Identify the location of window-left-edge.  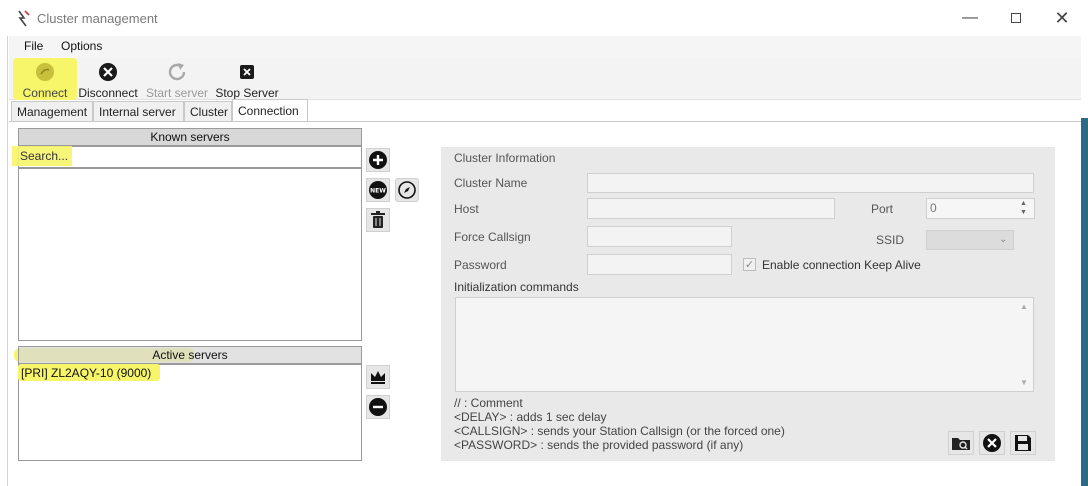
(4, 261).